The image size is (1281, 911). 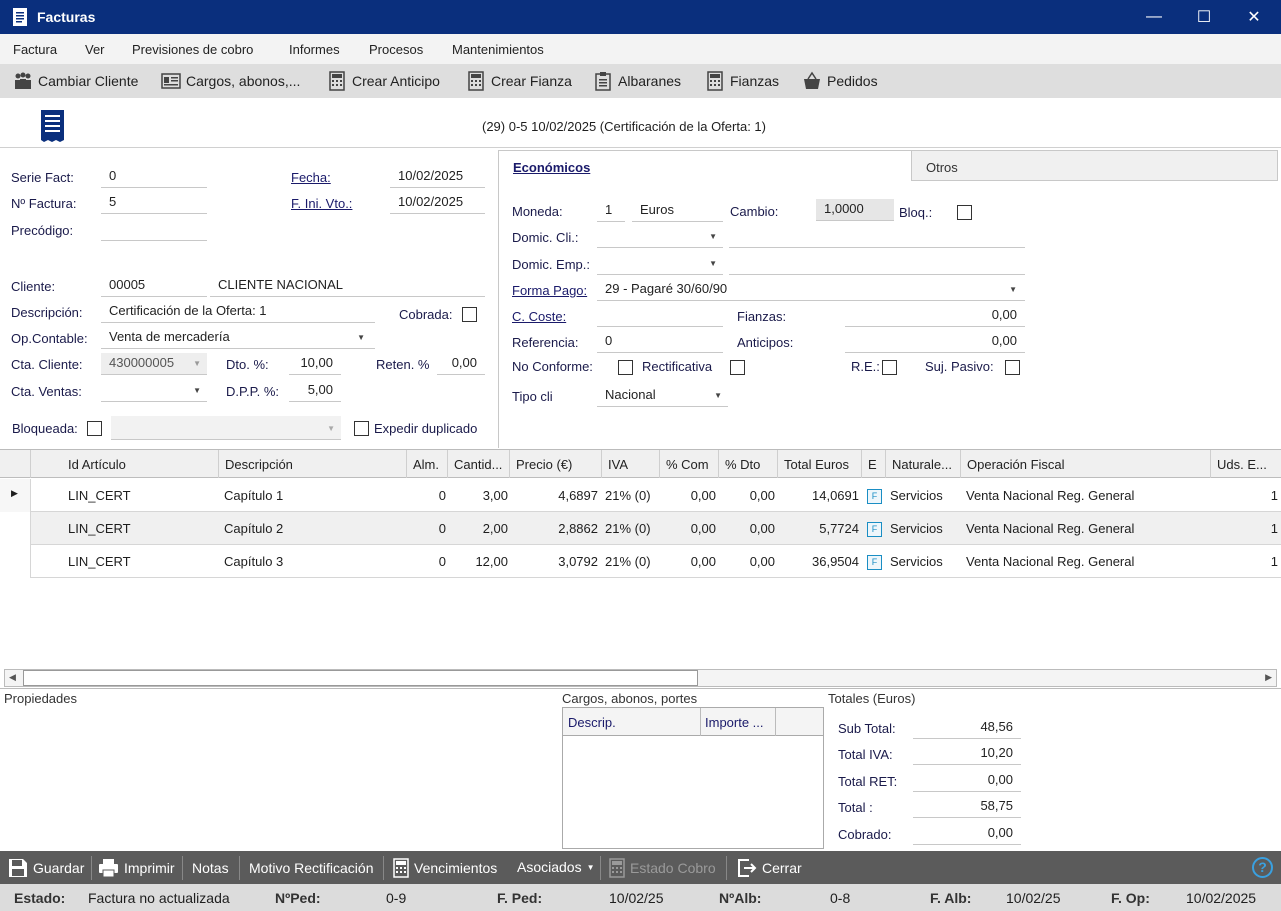 What do you see at coordinates (662, 396) in the screenshot?
I see `tipo-cli-select: Nacional ▼` at bounding box center [662, 396].